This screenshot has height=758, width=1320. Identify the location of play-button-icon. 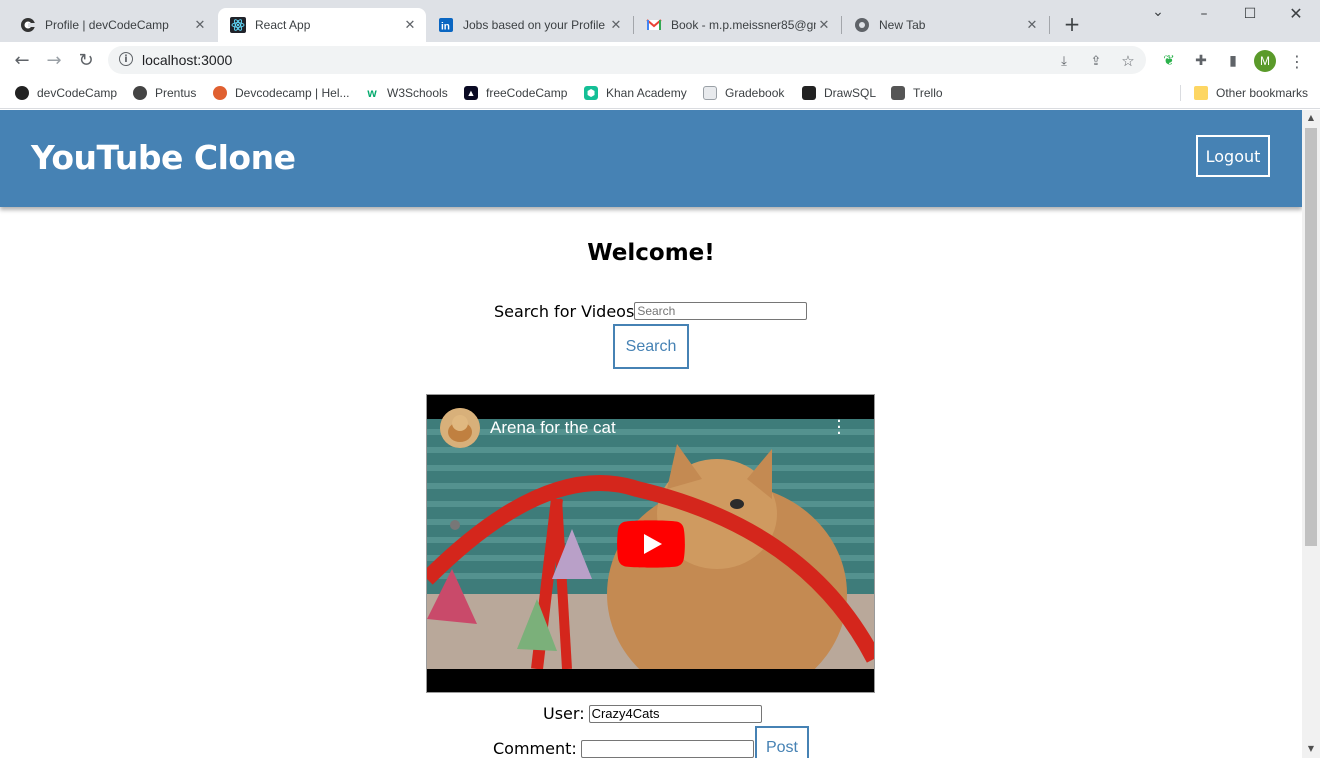
(651, 544).